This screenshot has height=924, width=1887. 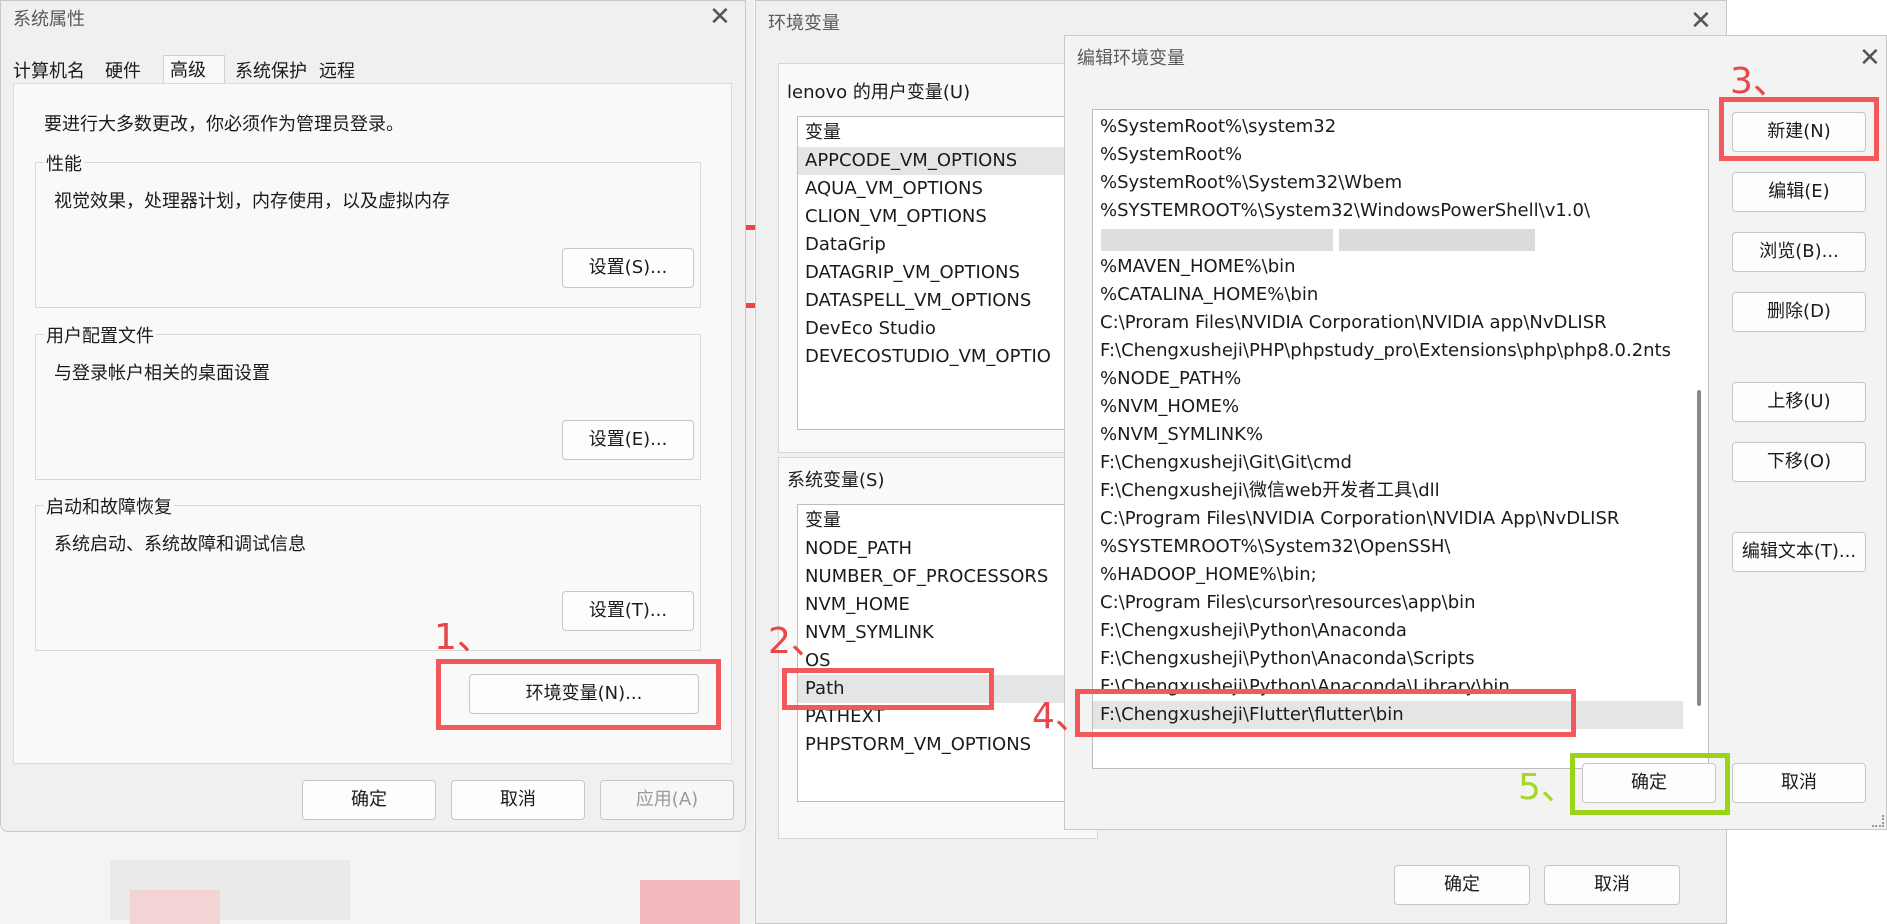 I want to click on list-item: NUMBER_OF_PROCESSORS, so click(x=948, y=577).